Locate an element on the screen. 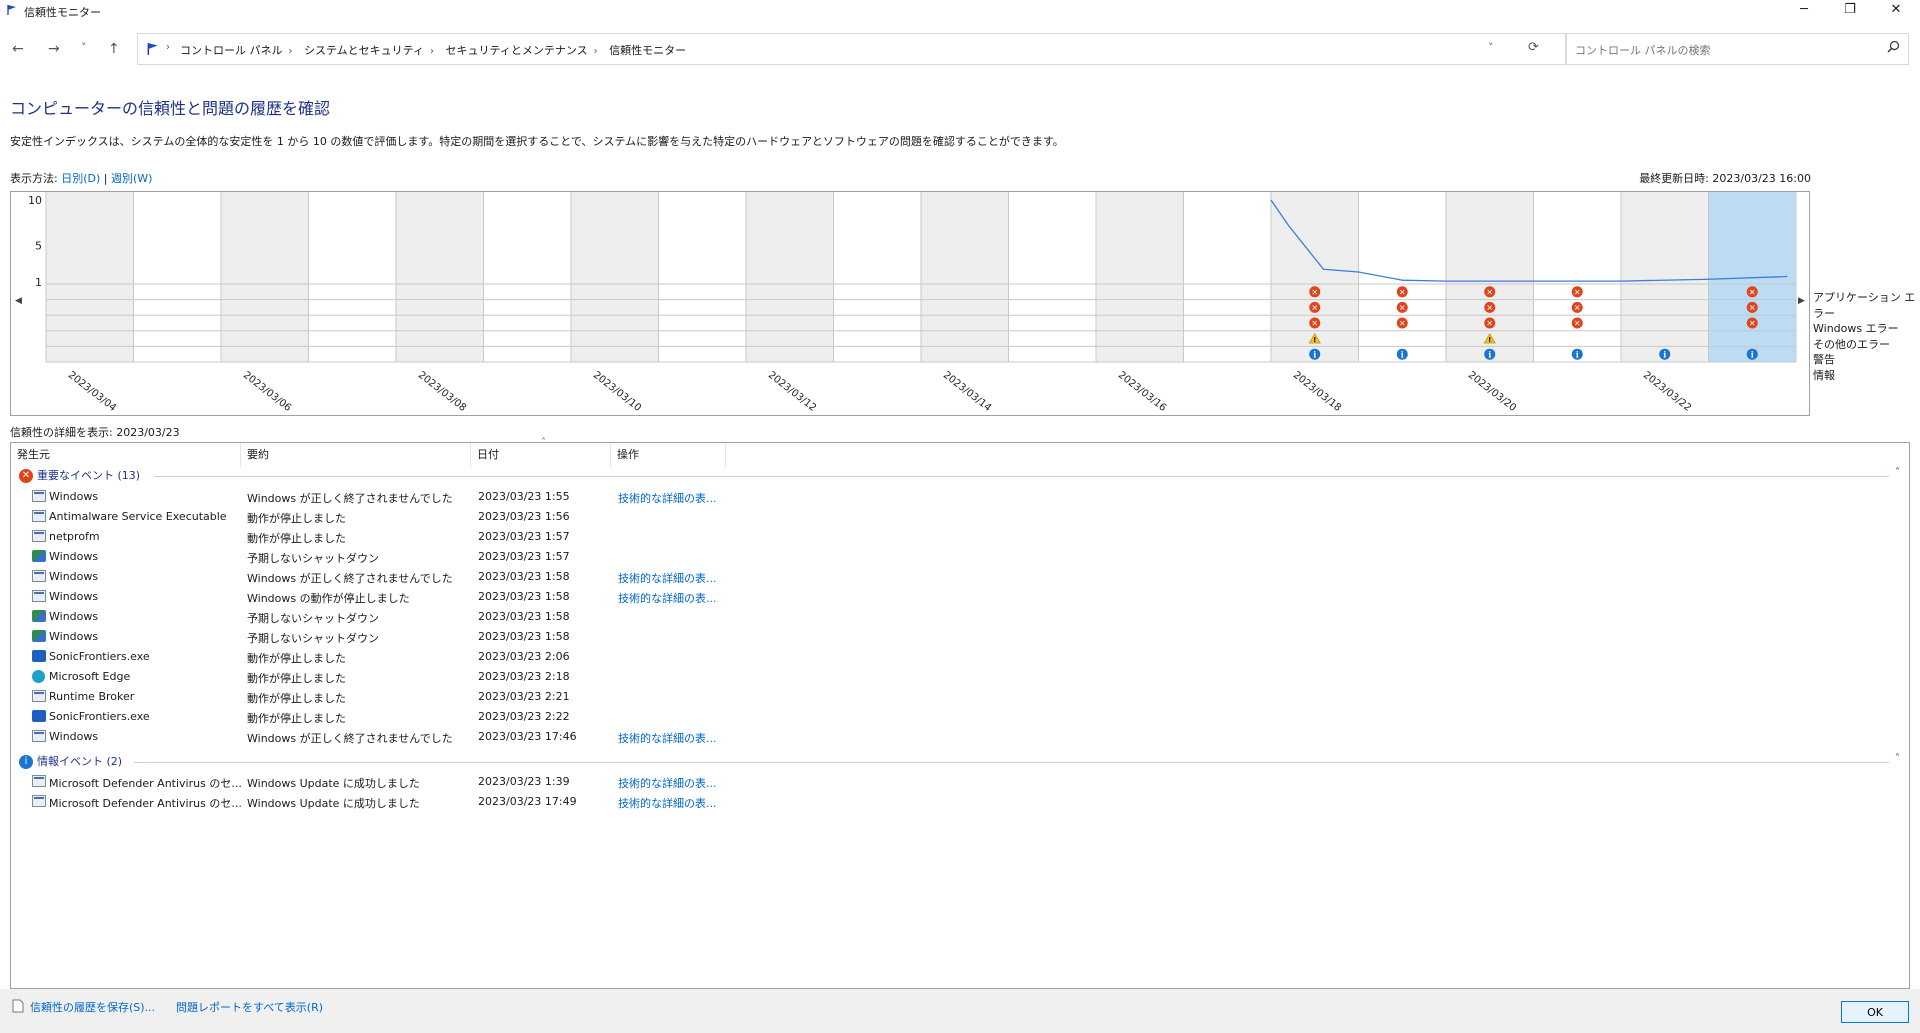 The image size is (1920, 1033). back-icon: ← is located at coordinates (18, 49).